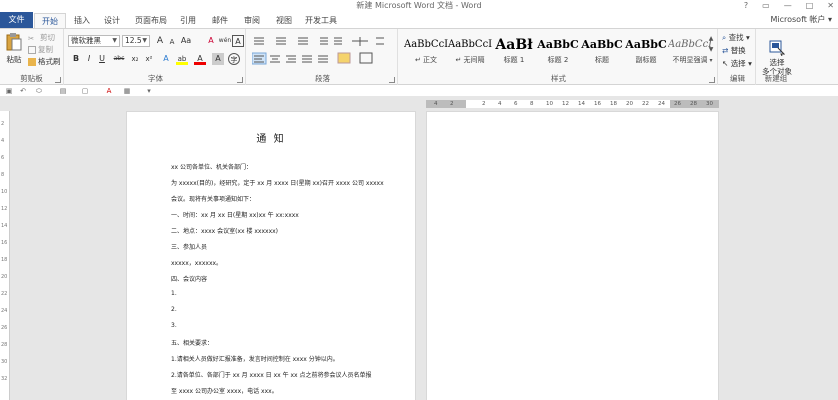 This screenshot has height=400, width=838. I want to click on grow-font-button: A, so click(160, 41).